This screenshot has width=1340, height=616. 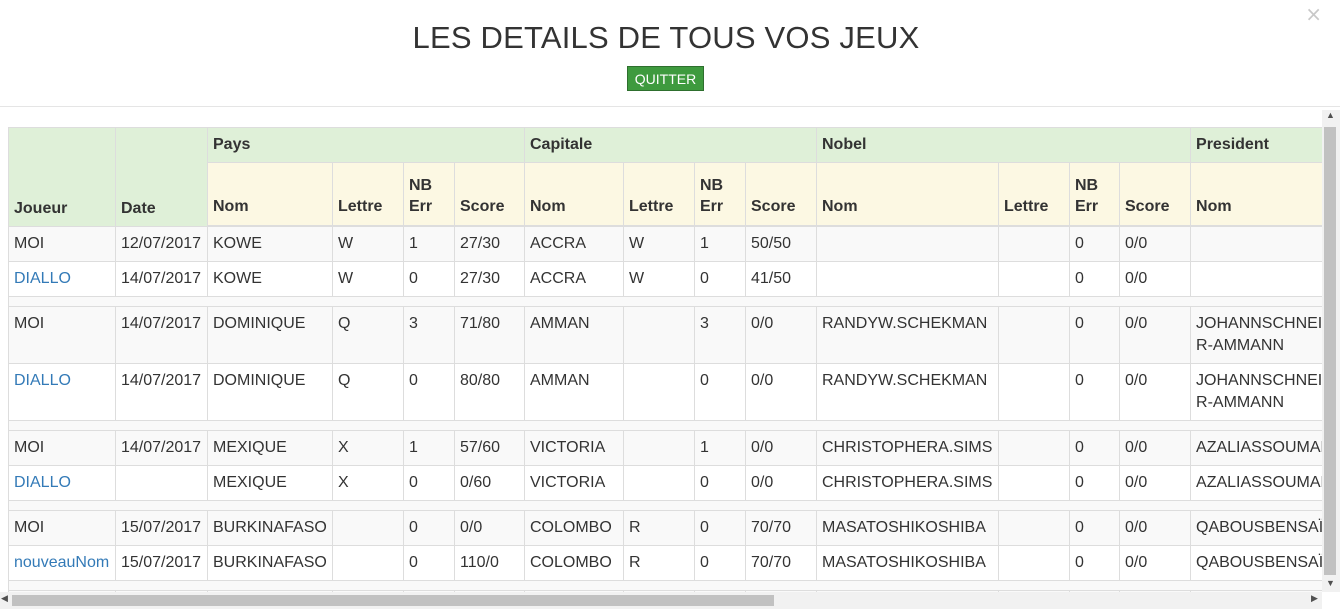 What do you see at coordinates (161, 243) in the screenshot?
I see `date-cell: 12/07/2017` at bounding box center [161, 243].